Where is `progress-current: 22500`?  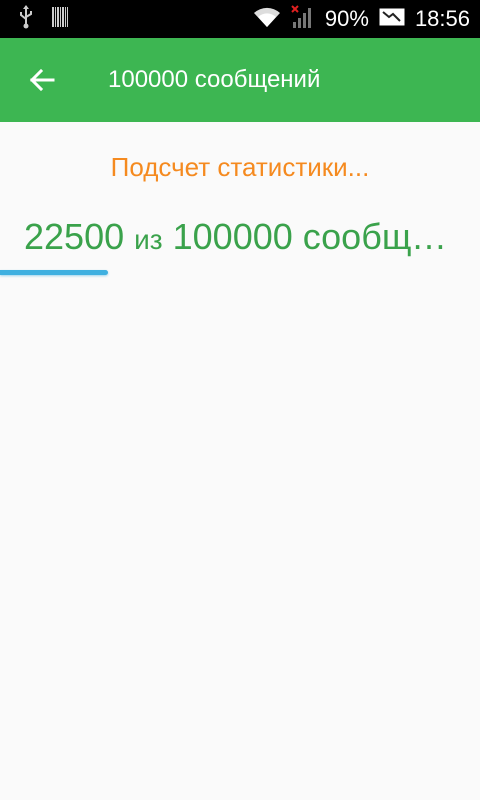
progress-current: 22500 is located at coordinates (74, 236).